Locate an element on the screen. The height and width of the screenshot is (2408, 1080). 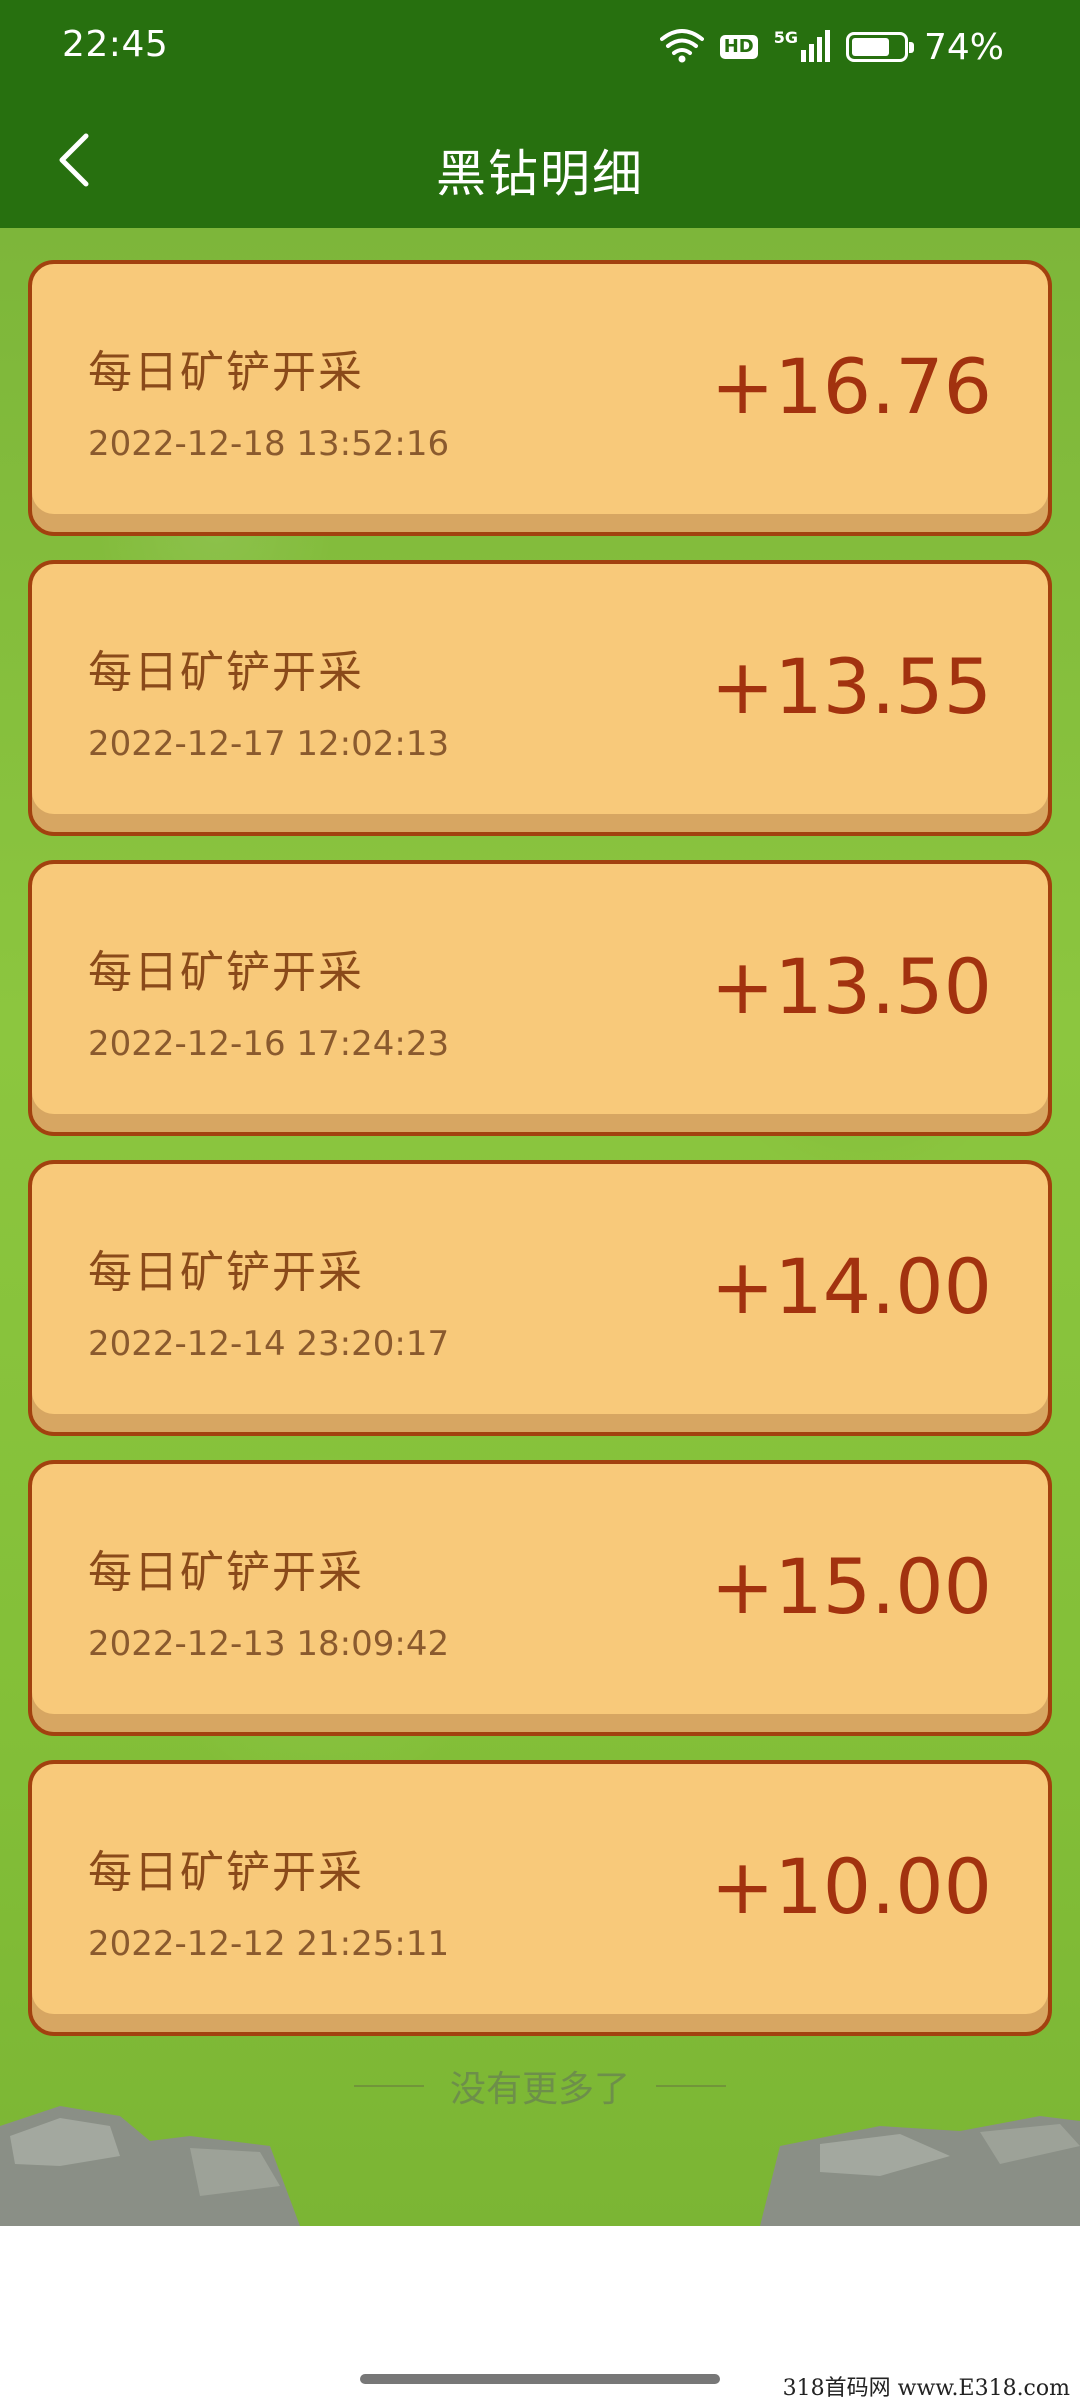
signal-icon is located at coordinates (815, 47).